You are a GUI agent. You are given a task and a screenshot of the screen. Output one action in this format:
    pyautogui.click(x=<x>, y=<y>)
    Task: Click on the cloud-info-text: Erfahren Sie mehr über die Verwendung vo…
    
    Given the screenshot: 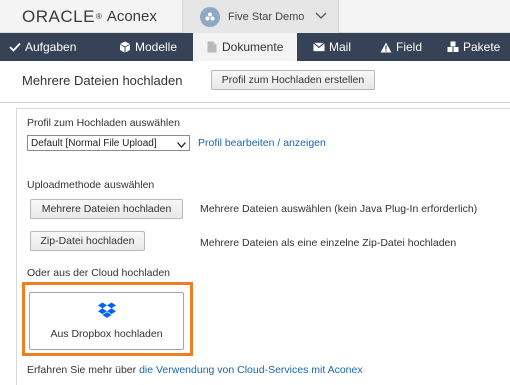 What is the action you would take?
    pyautogui.click(x=195, y=370)
    